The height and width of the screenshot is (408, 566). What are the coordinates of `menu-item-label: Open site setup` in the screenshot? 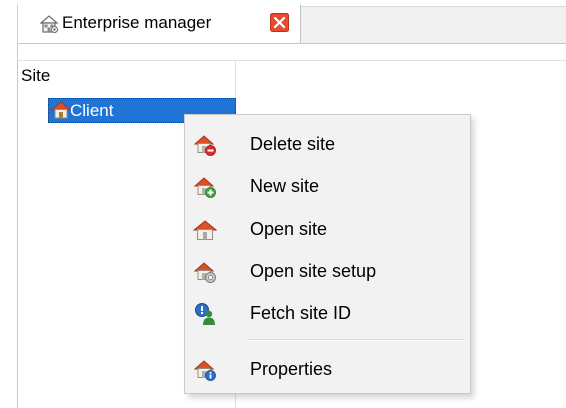 It's located at (313, 271).